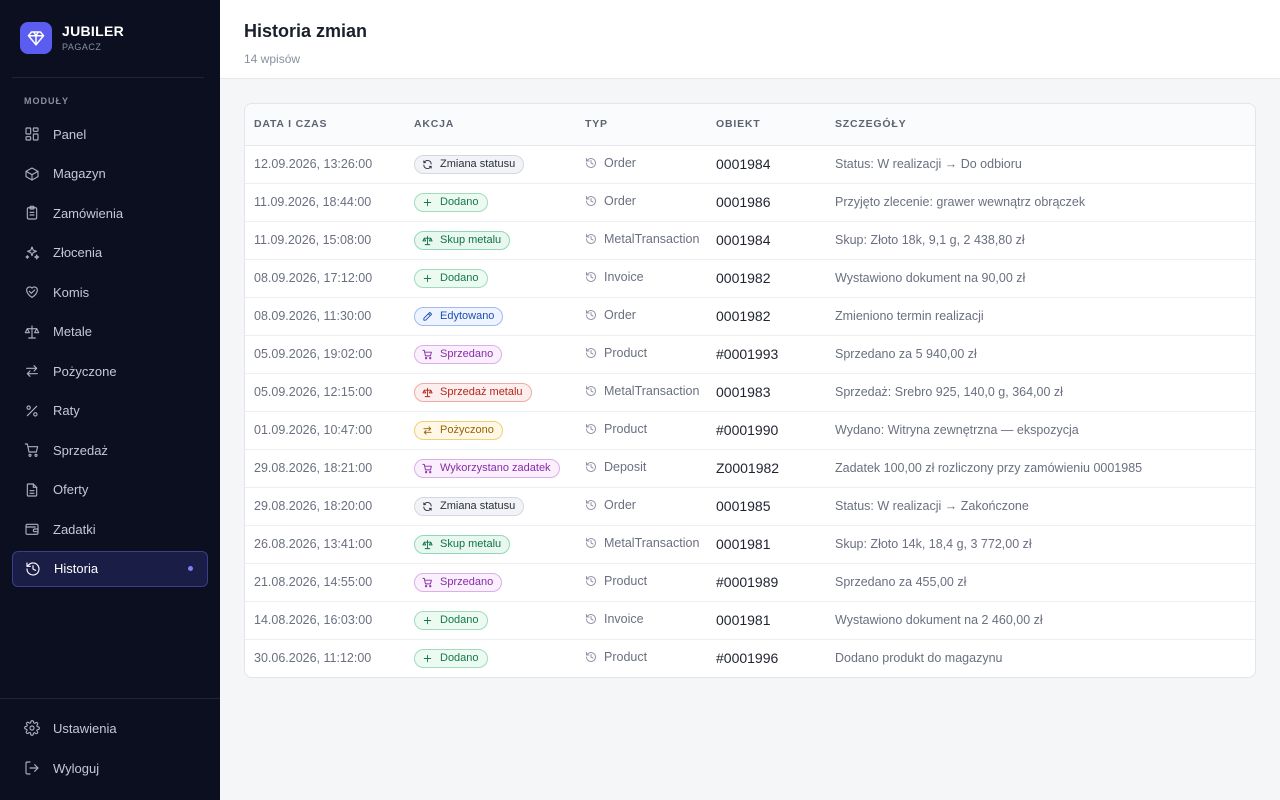  What do you see at coordinates (110, 253) in the screenshot?
I see `sidebar-item-zlocenia: Złocenia` at bounding box center [110, 253].